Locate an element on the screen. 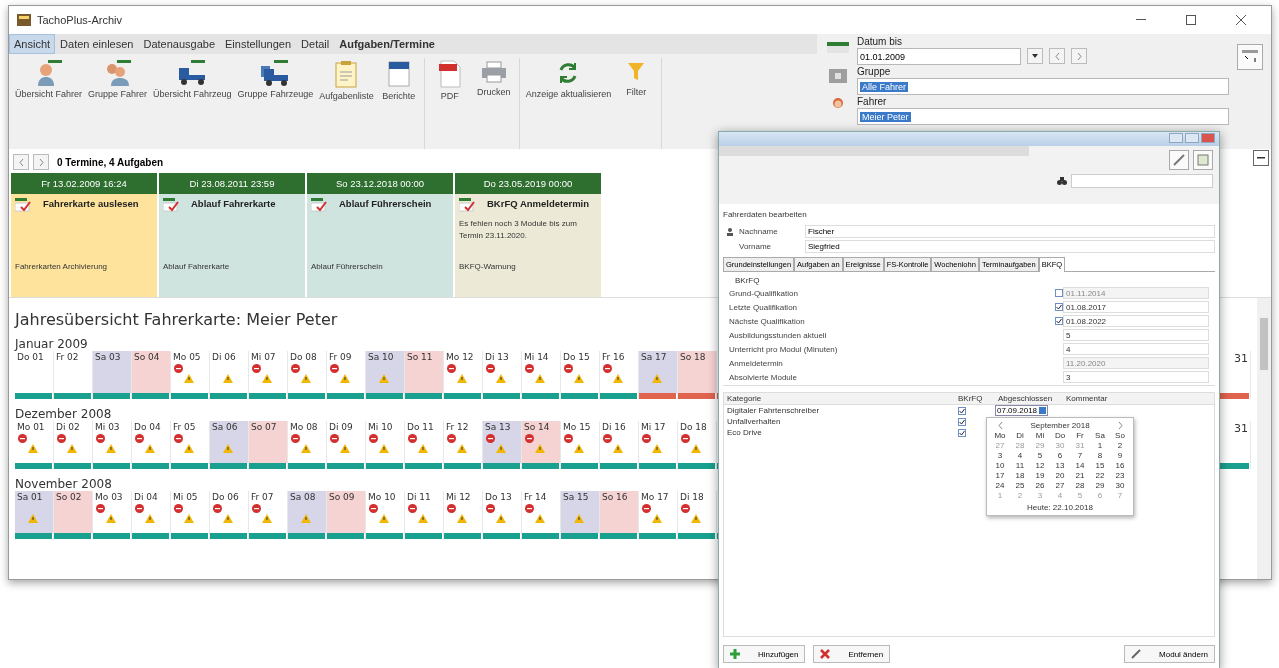 Image resolution: width=1279 pixels, height=668 pixels. picker-day: 3 is located at coordinates (1000, 455).